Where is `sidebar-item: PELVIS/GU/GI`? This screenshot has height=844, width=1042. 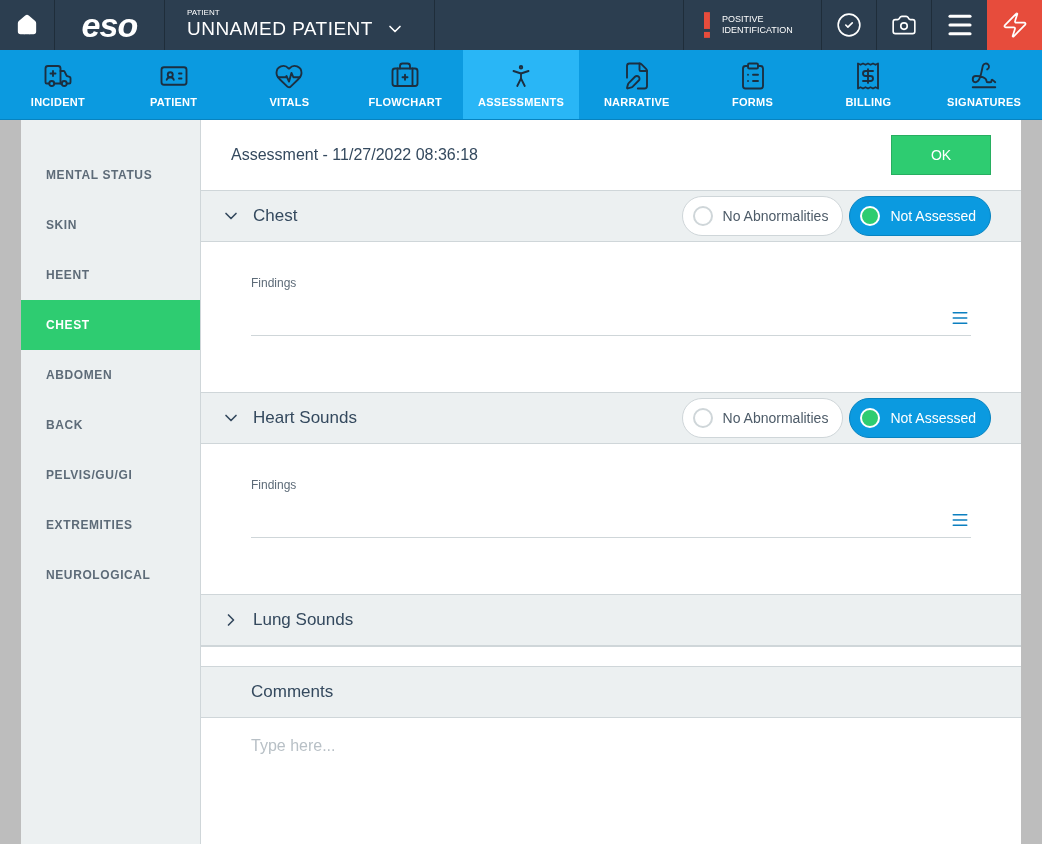 sidebar-item: PELVIS/GU/GI is located at coordinates (110, 475).